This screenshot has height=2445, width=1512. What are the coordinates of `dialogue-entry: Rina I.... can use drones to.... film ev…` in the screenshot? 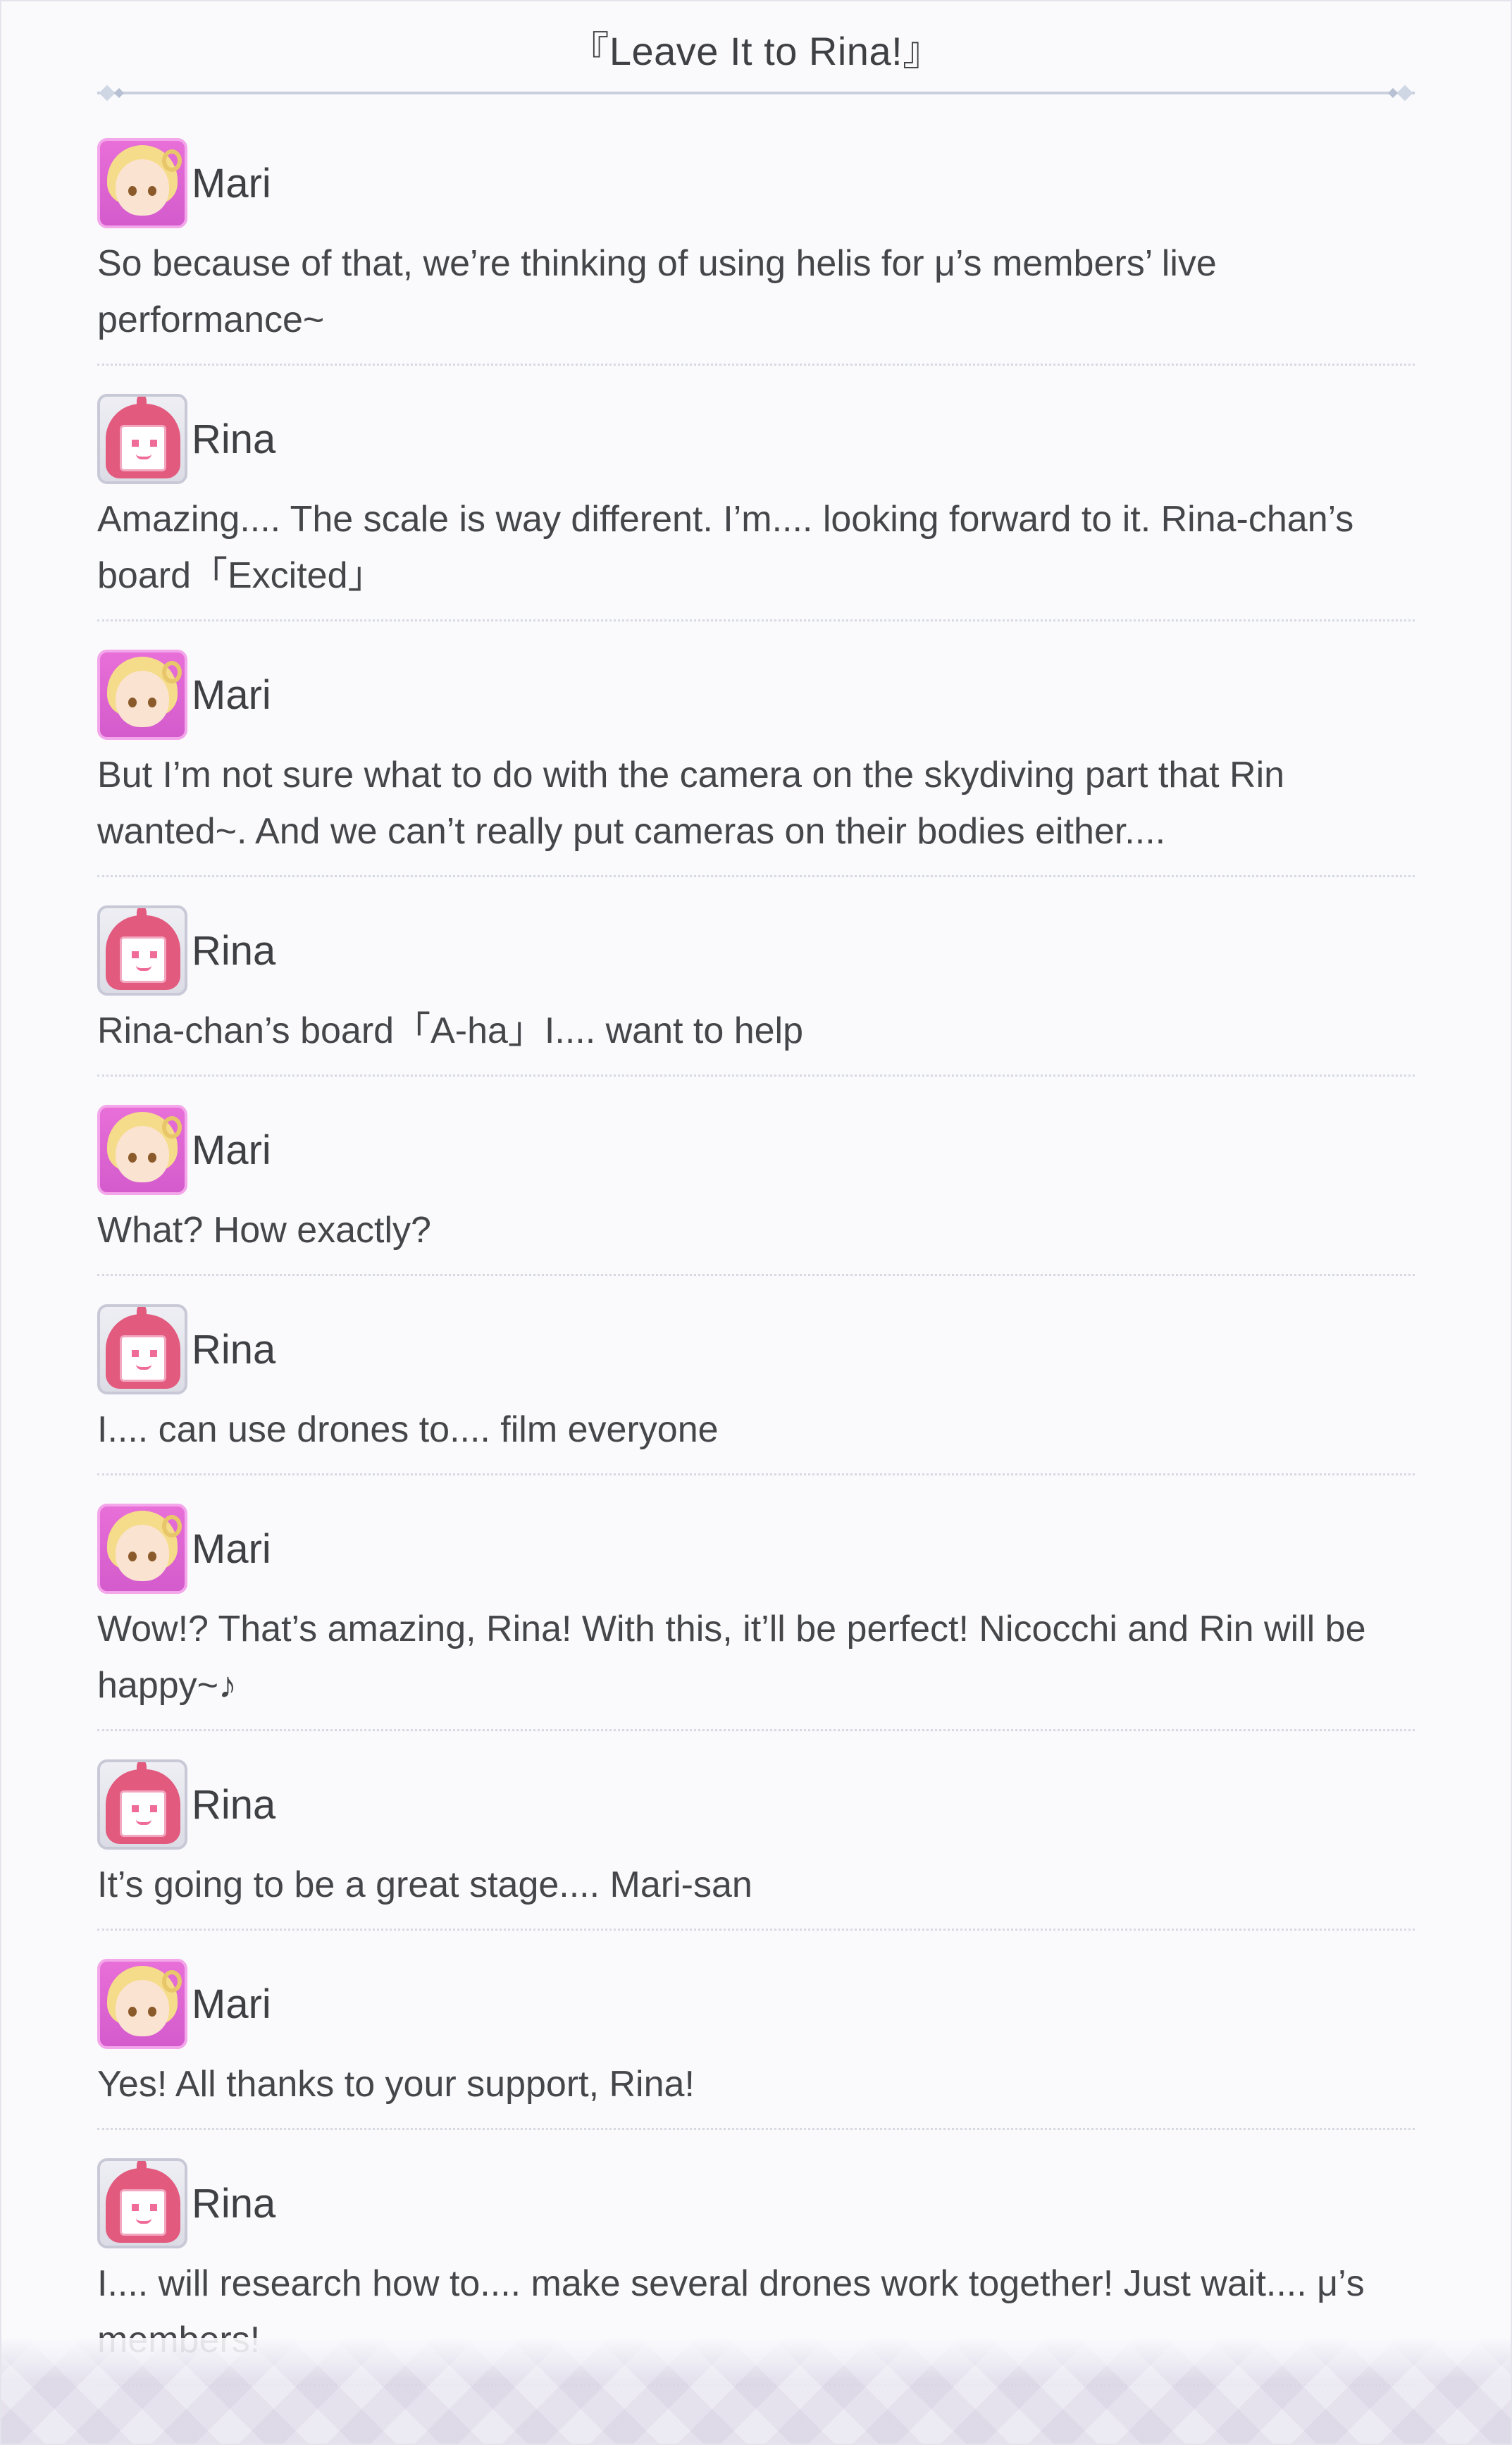 It's located at (756, 1388).